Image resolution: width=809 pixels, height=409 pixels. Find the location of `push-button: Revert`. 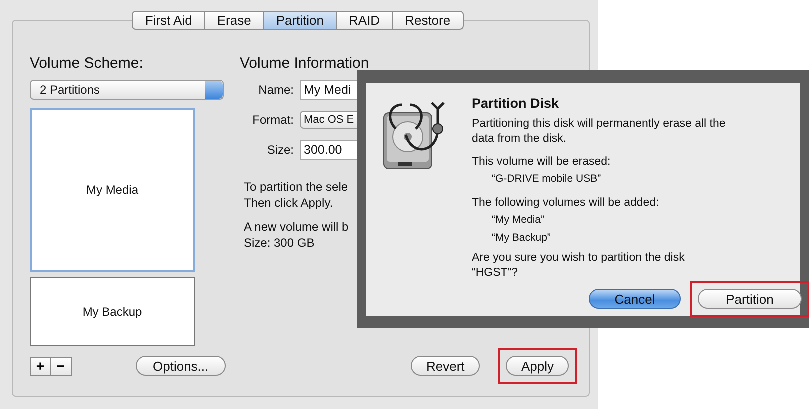

push-button: Revert is located at coordinates (445, 366).